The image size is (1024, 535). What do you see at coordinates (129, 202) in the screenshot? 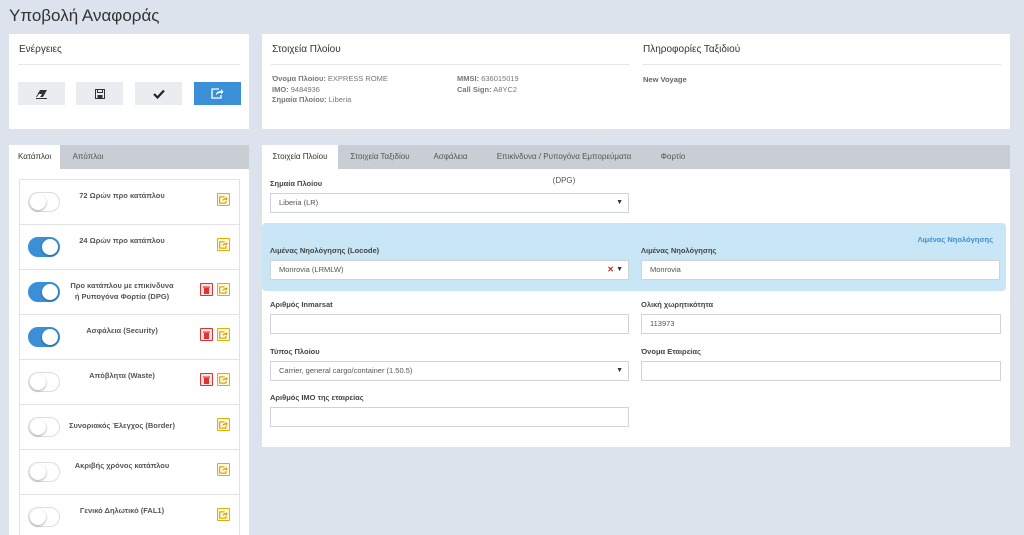
I see `list-item: 72 Ωρών προ κατάπλου` at bounding box center [129, 202].